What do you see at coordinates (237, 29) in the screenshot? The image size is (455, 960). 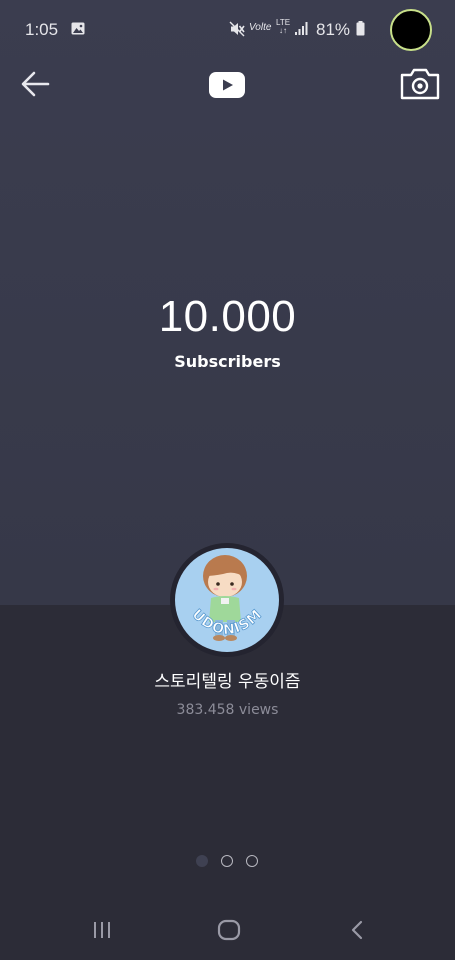 I see `mute-icon` at bounding box center [237, 29].